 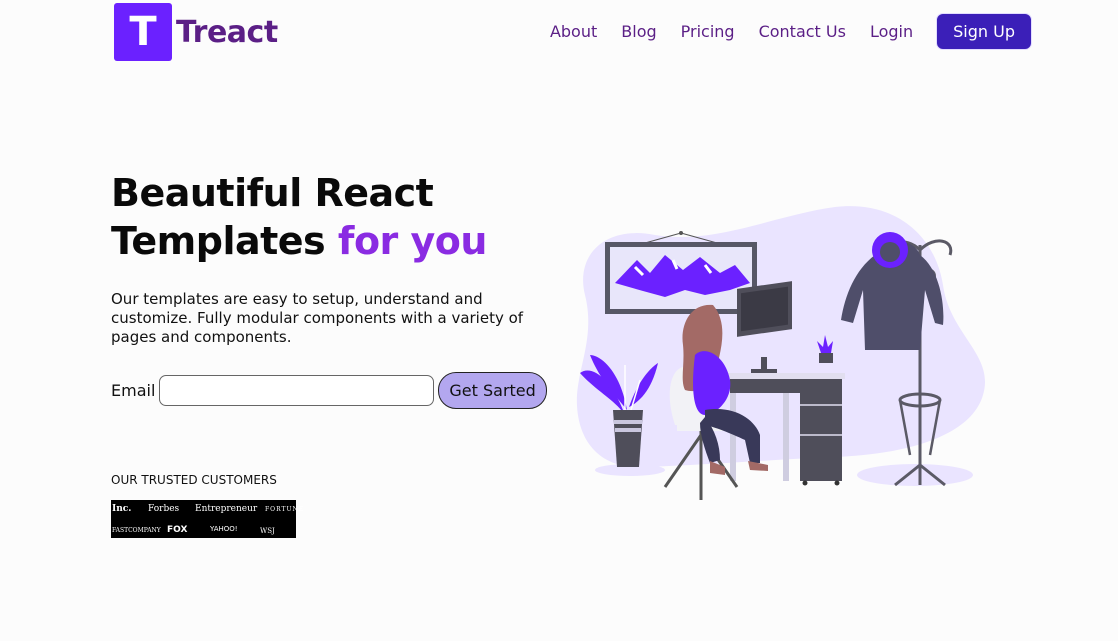 What do you see at coordinates (297, 390) in the screenshot?
I see `email-input` at bounding box center [297, 390].